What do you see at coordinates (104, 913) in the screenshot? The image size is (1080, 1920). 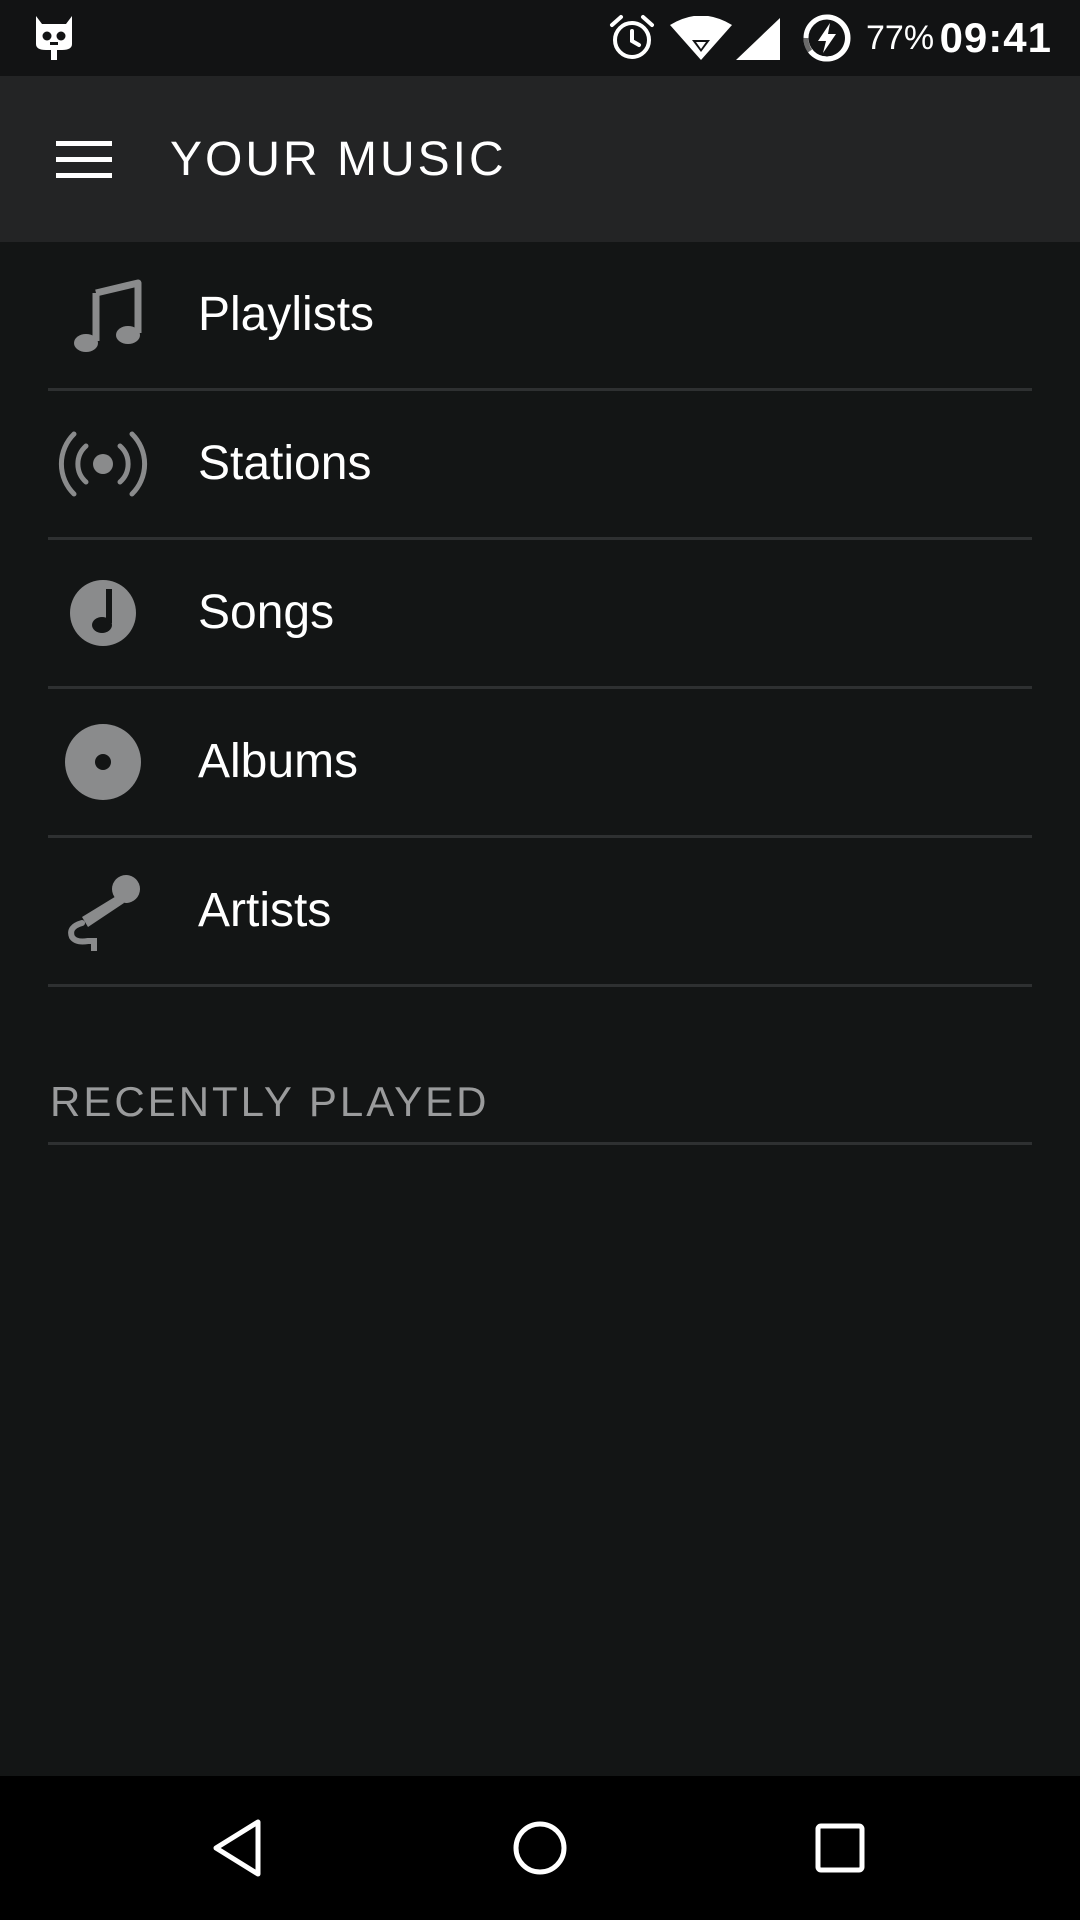 I see `microphone-icon` at bounding box center [104, 913].